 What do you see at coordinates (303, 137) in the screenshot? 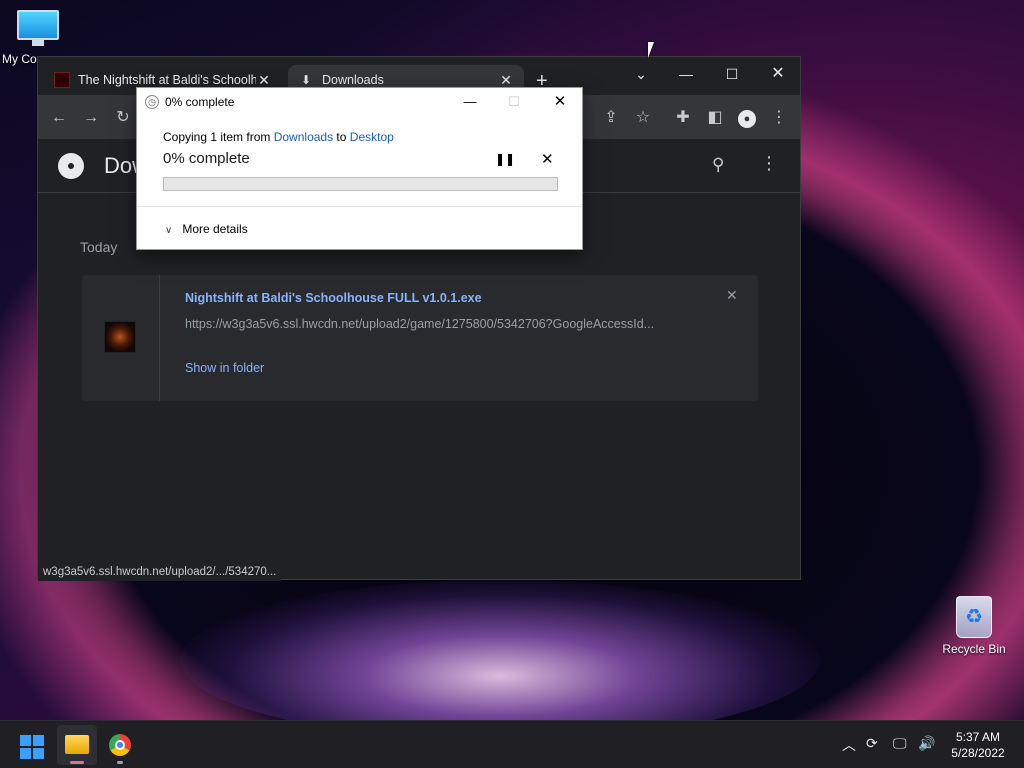
I see `source-link: Downloads` at bounding box center [303, 137].